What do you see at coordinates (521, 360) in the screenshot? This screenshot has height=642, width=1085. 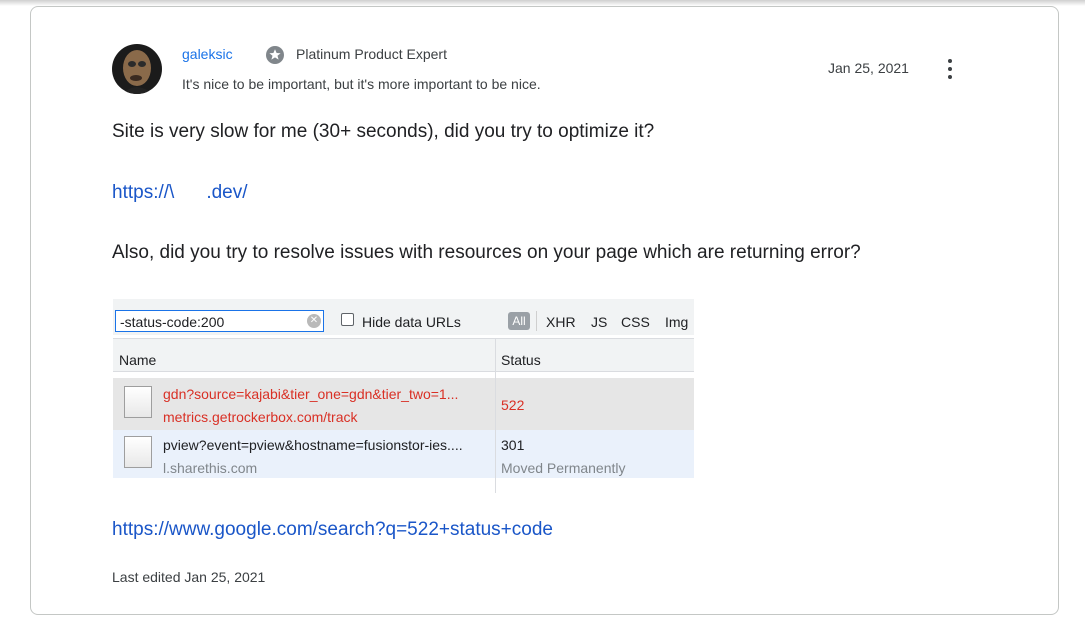 I see `column-status-header: Status` at bounding box center [521, 360].